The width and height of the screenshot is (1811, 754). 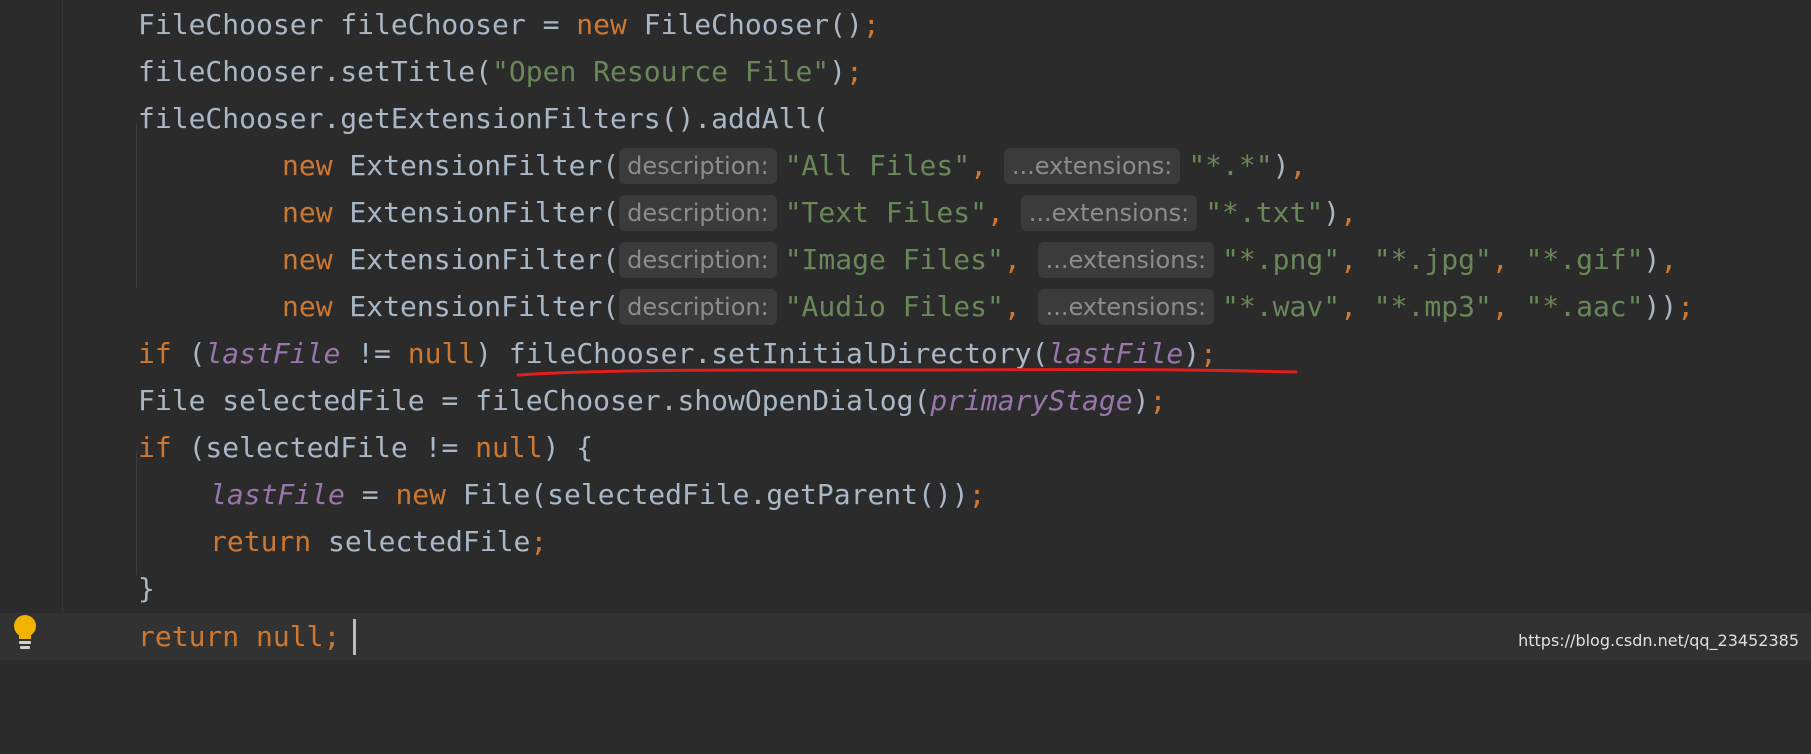 What do you see at coordinates (1281, 306) in the screenshot?
I see `string-token: "*.wav"` at bounding box center [1281, 306].